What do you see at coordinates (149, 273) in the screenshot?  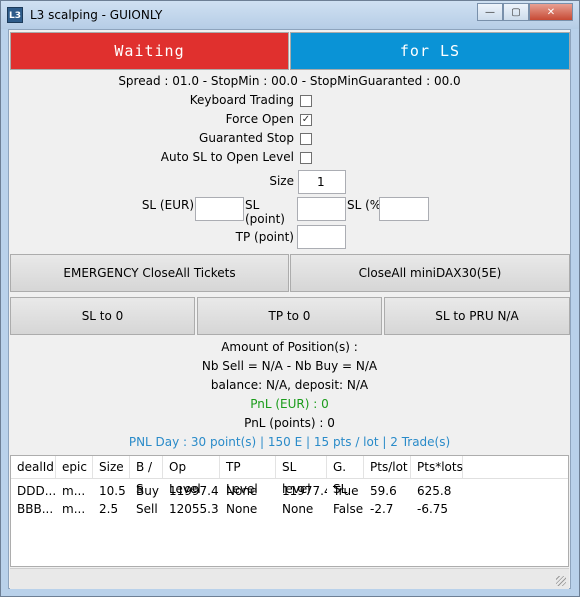 I see `emergency-closeall-button: EMERGENCY CloseAll Tickets` at bounding box center [149, 273].